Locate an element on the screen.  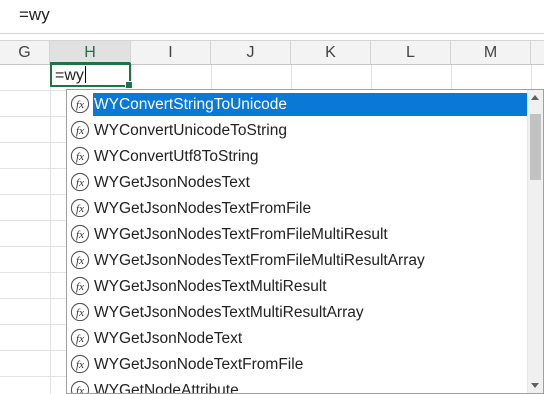
autocomplete-item: fx WYGetNodeAttribute is located at coordinates (297, 385).